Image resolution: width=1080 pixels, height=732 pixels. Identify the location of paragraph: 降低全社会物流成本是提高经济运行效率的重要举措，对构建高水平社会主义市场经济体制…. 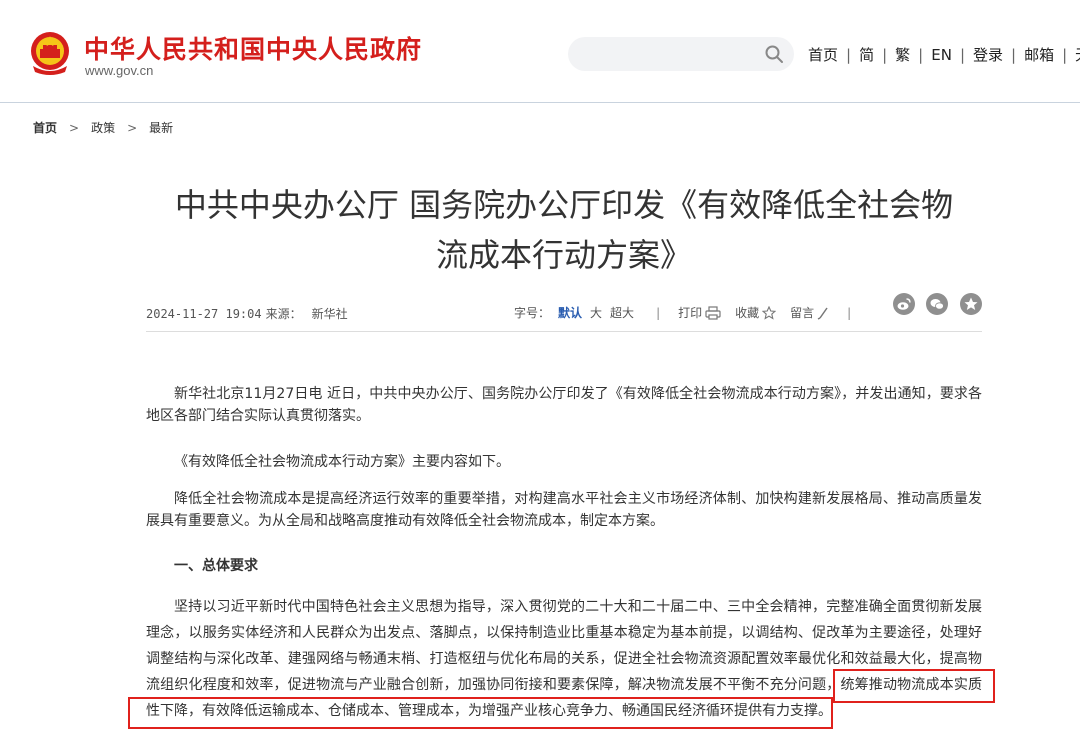
(564, 510).